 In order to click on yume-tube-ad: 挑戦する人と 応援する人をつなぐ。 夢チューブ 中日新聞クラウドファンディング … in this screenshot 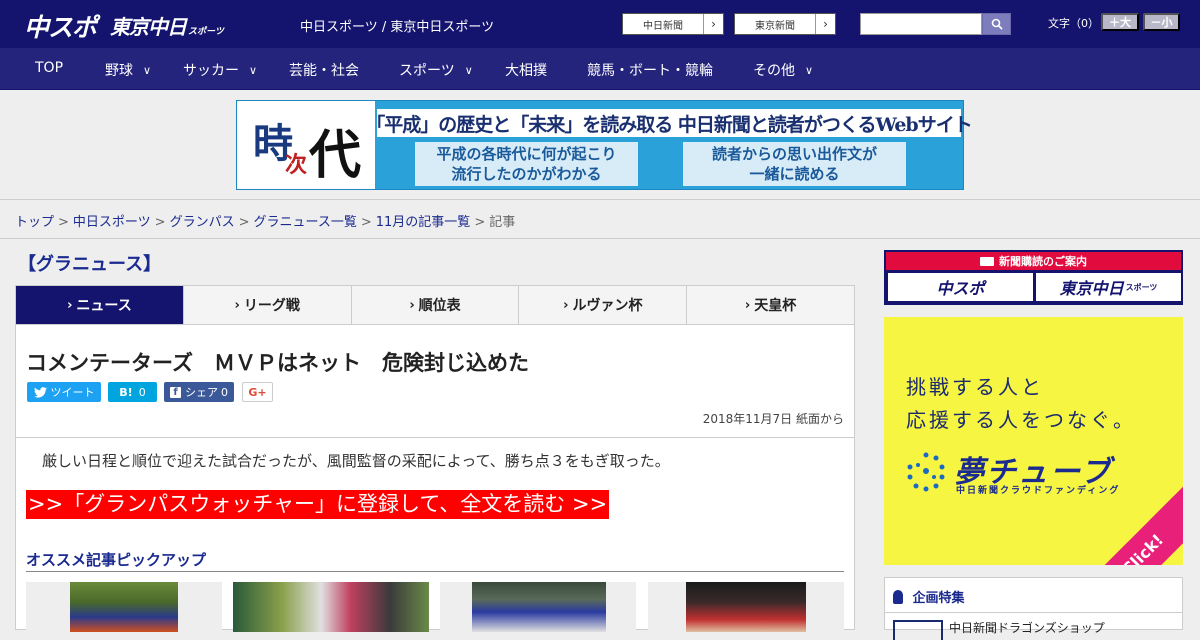, I will do `click(1033, 441)`.